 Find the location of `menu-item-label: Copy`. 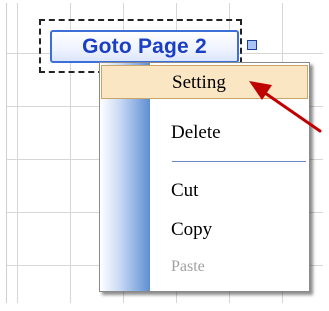

menu-item-label: Copy is located at coordinates (192, 229).